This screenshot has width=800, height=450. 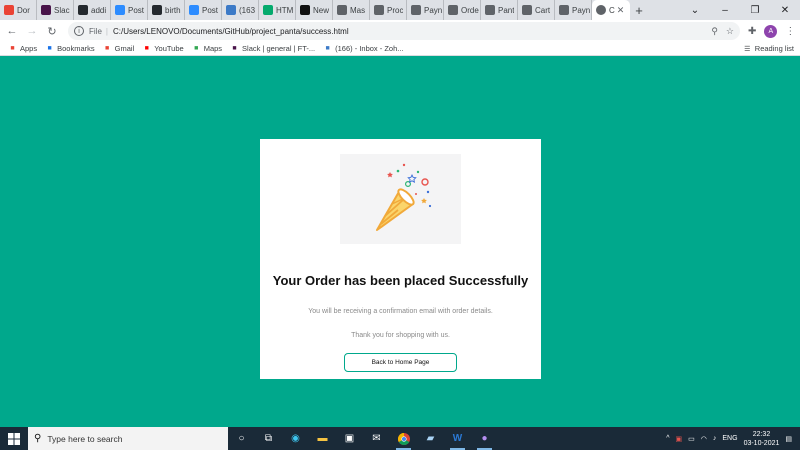 I want to click on clock-time: 22:32, so click(x=761, y=434).